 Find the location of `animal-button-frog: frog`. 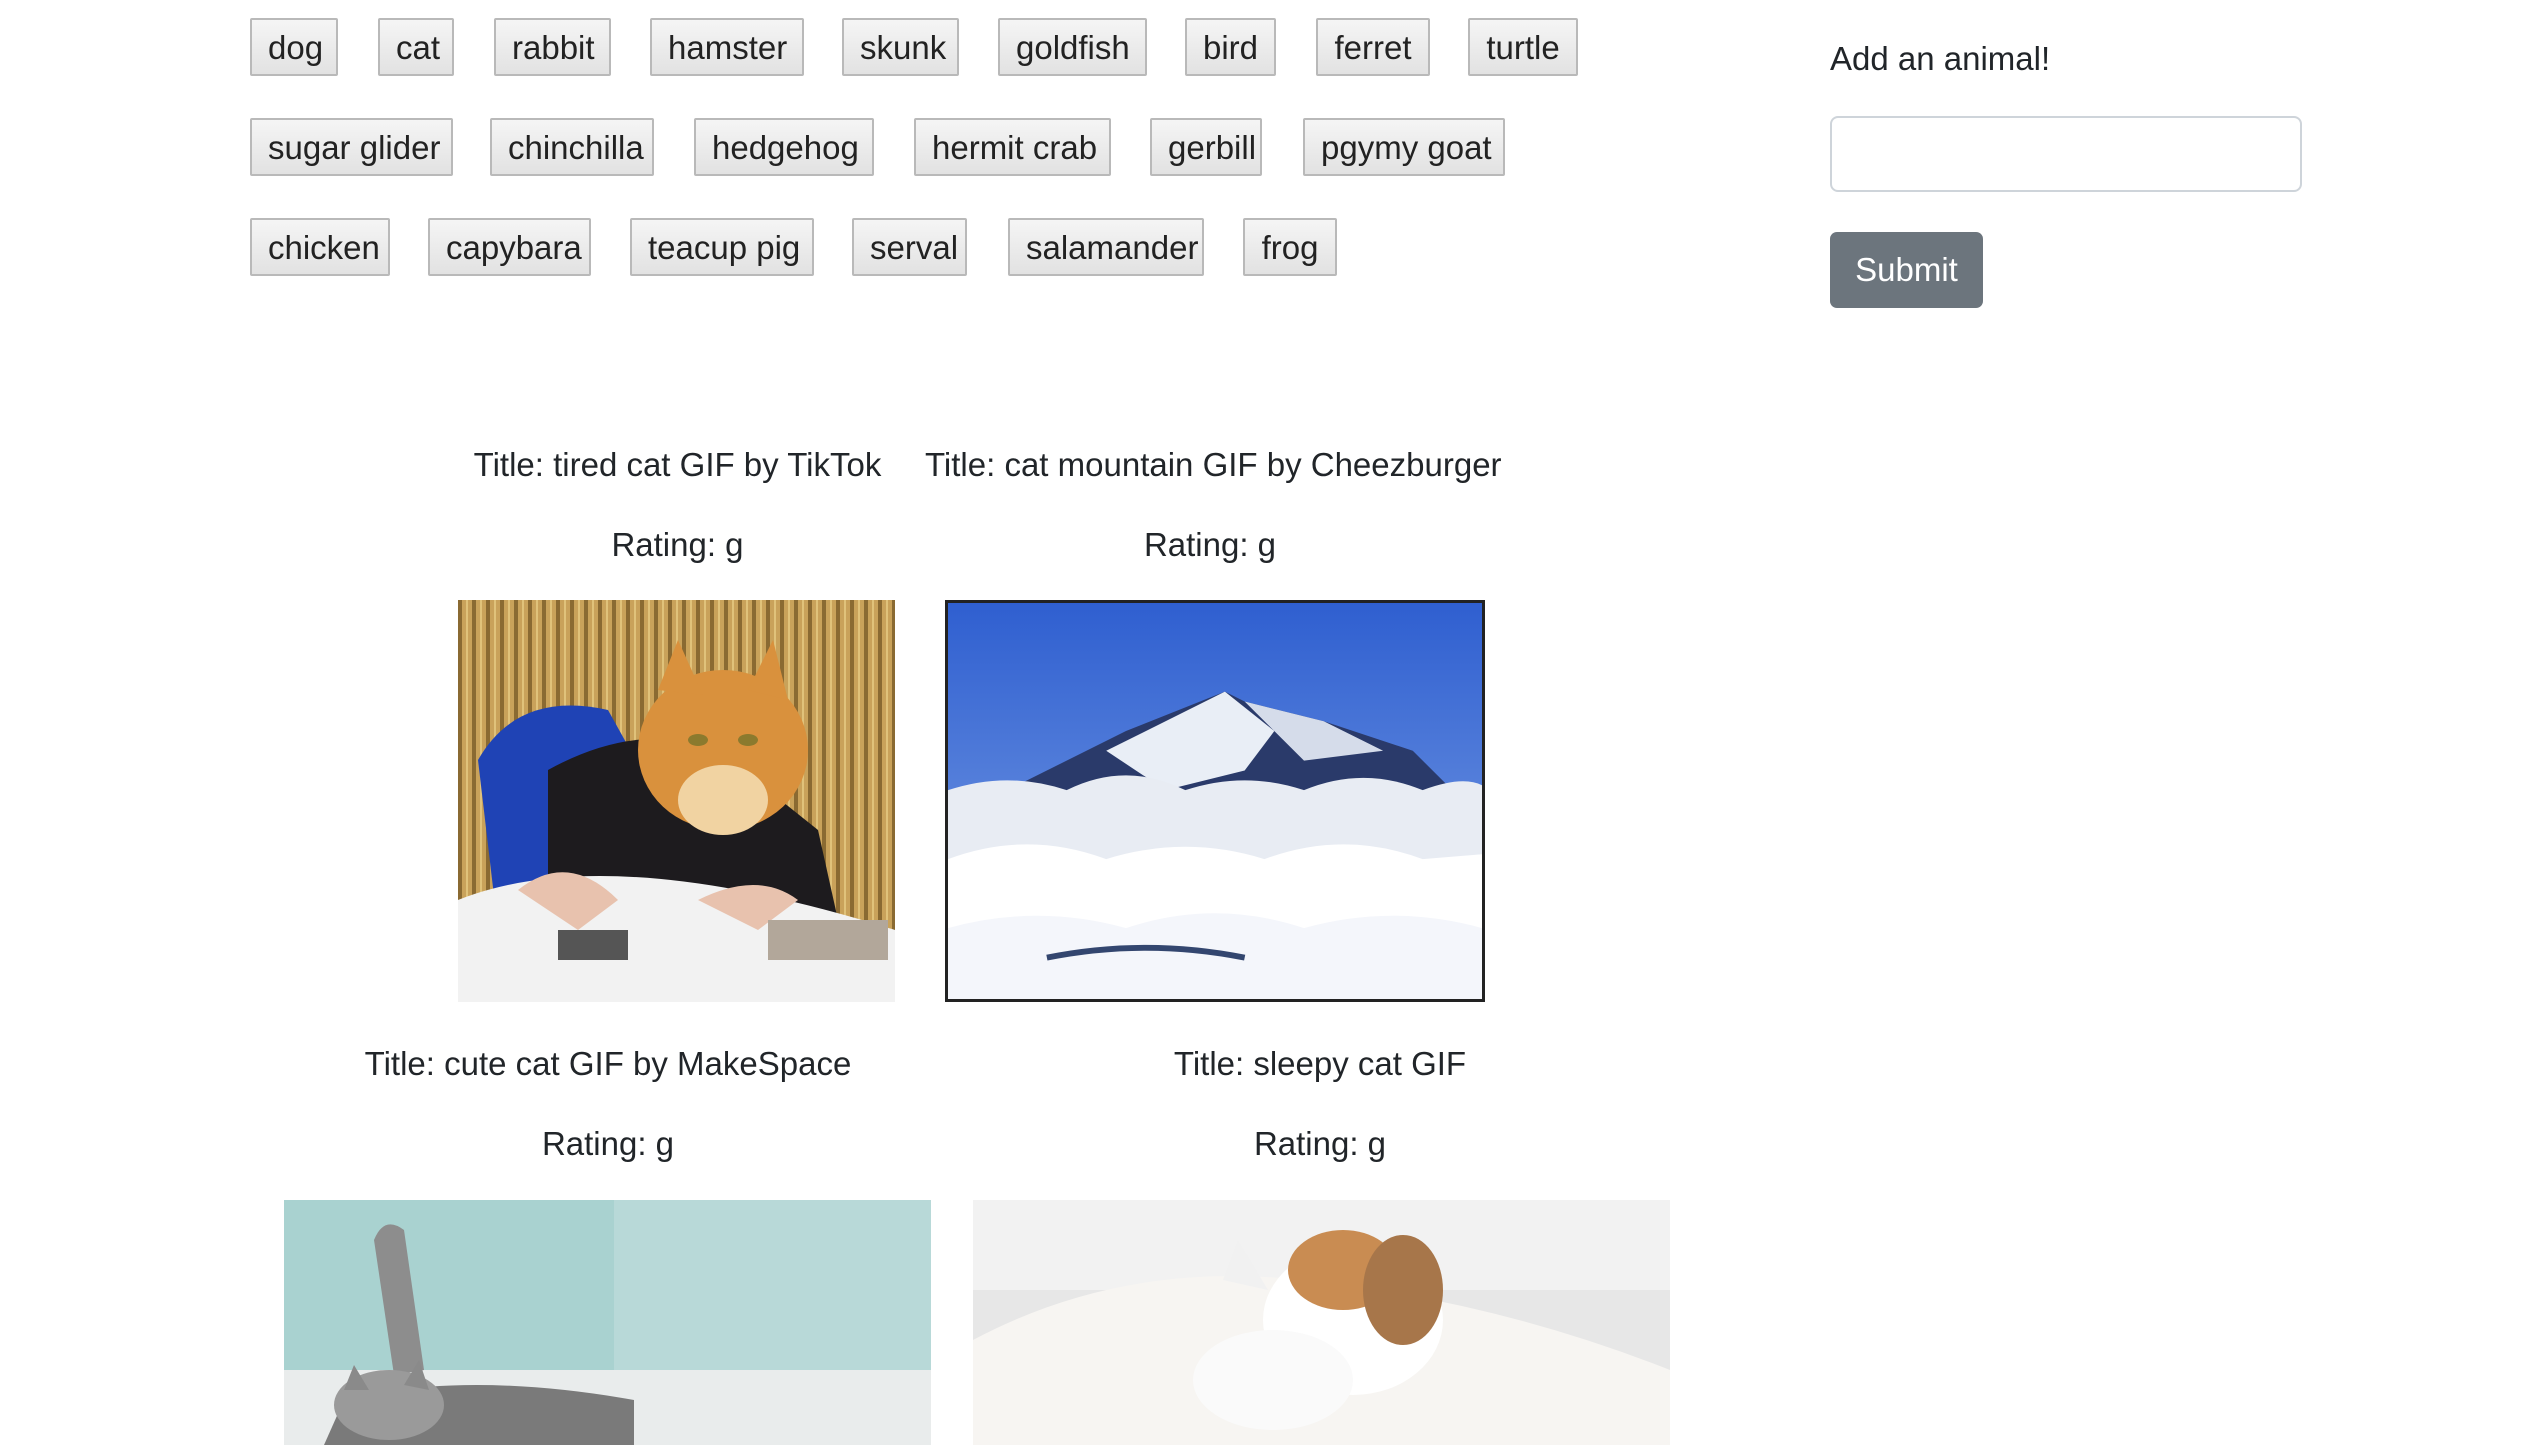

animal-button-frog: frog is located at coordinates (1290, 247).